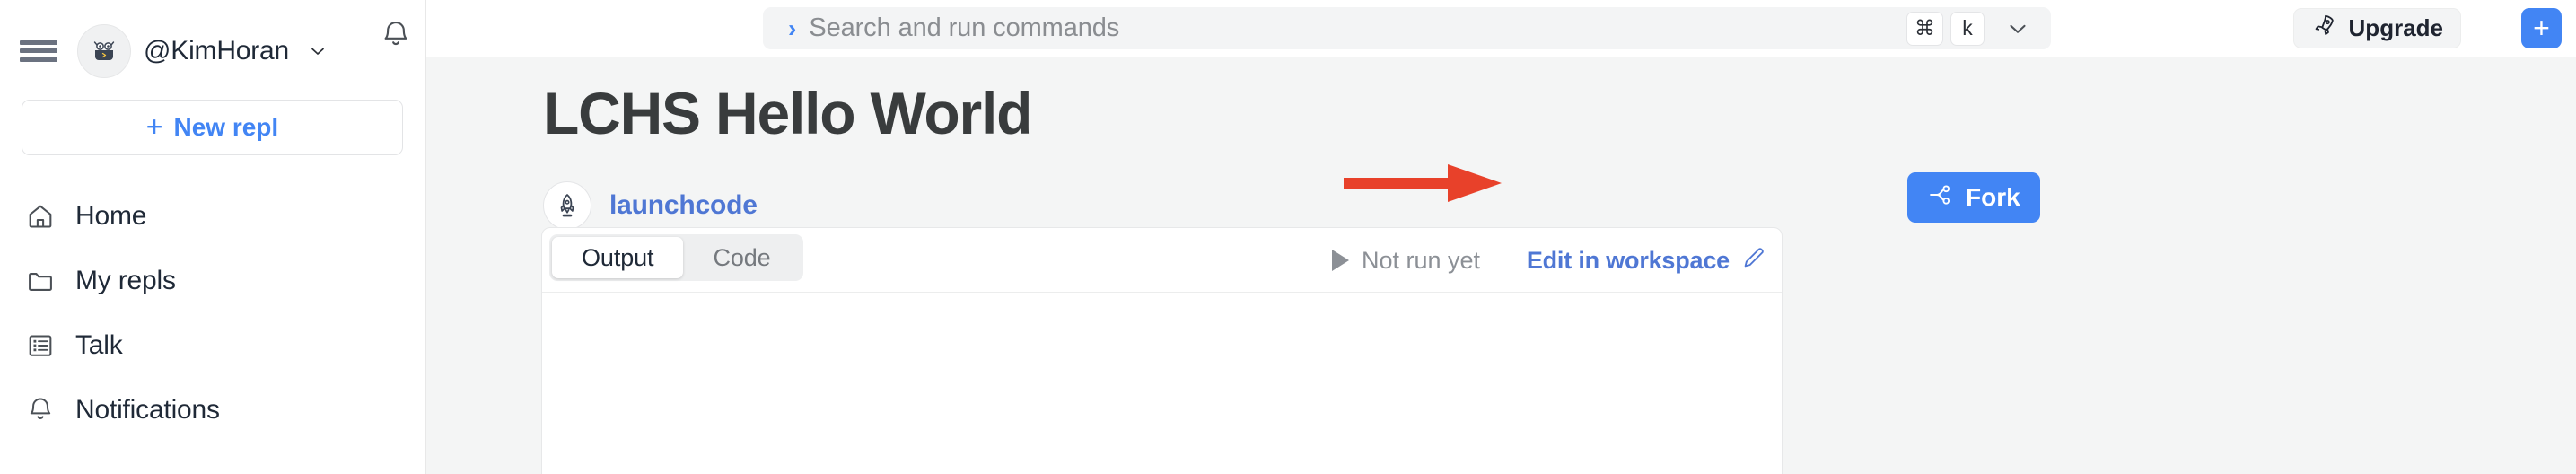 This screenshot has width=2576, height=474. What do you see at coordinates (147, 410) in the screenshot?
I see `sidebar-item-label: Notifications` at bounding box center [147, 410].